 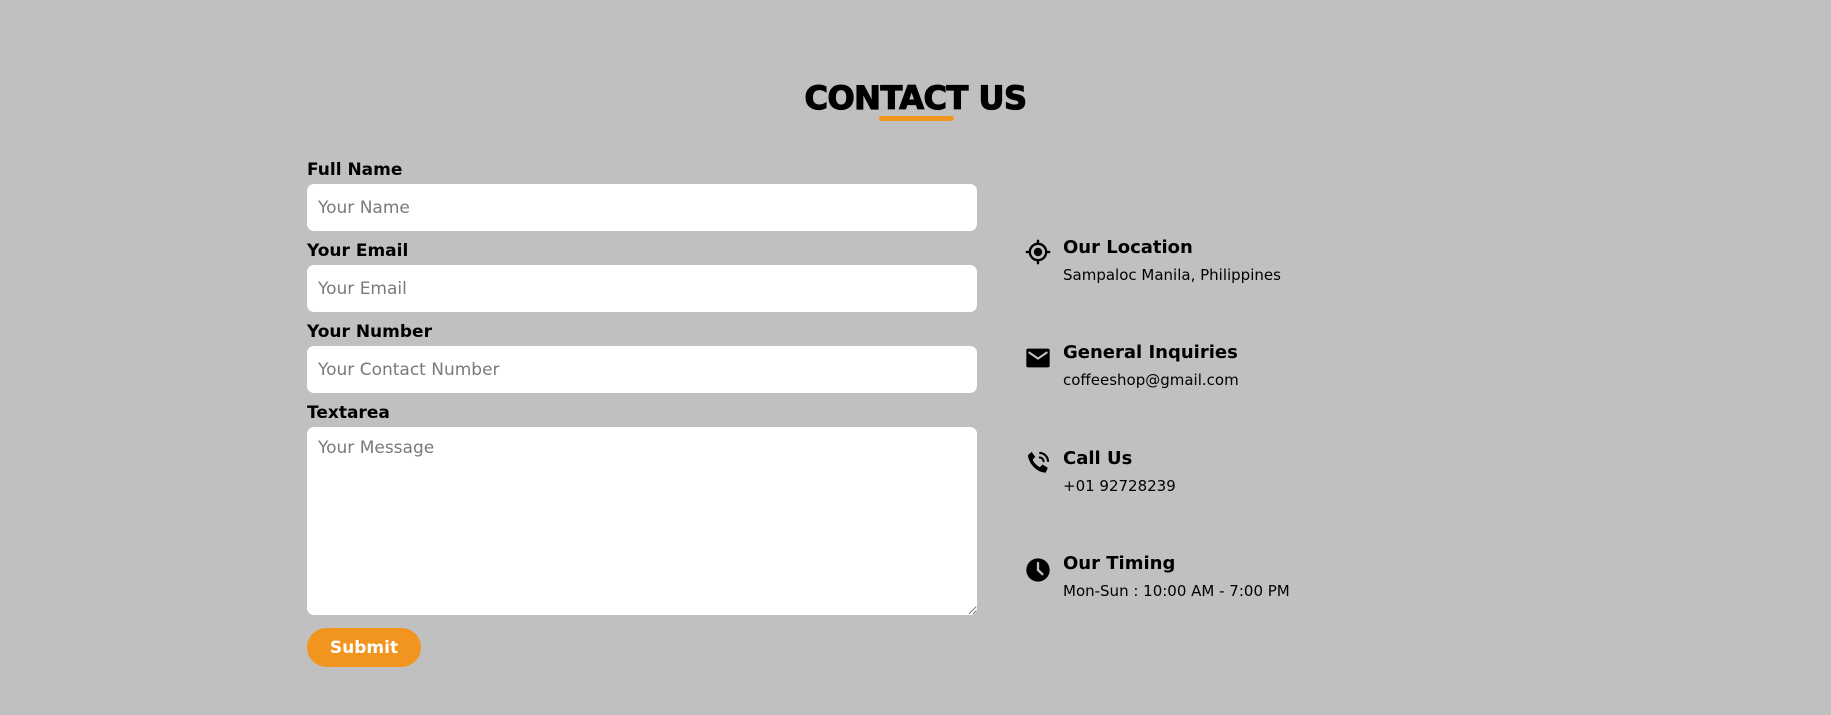 I want to click on inquiries-text: coffeeshop@gmail.com, so click(x=1151, y=380).